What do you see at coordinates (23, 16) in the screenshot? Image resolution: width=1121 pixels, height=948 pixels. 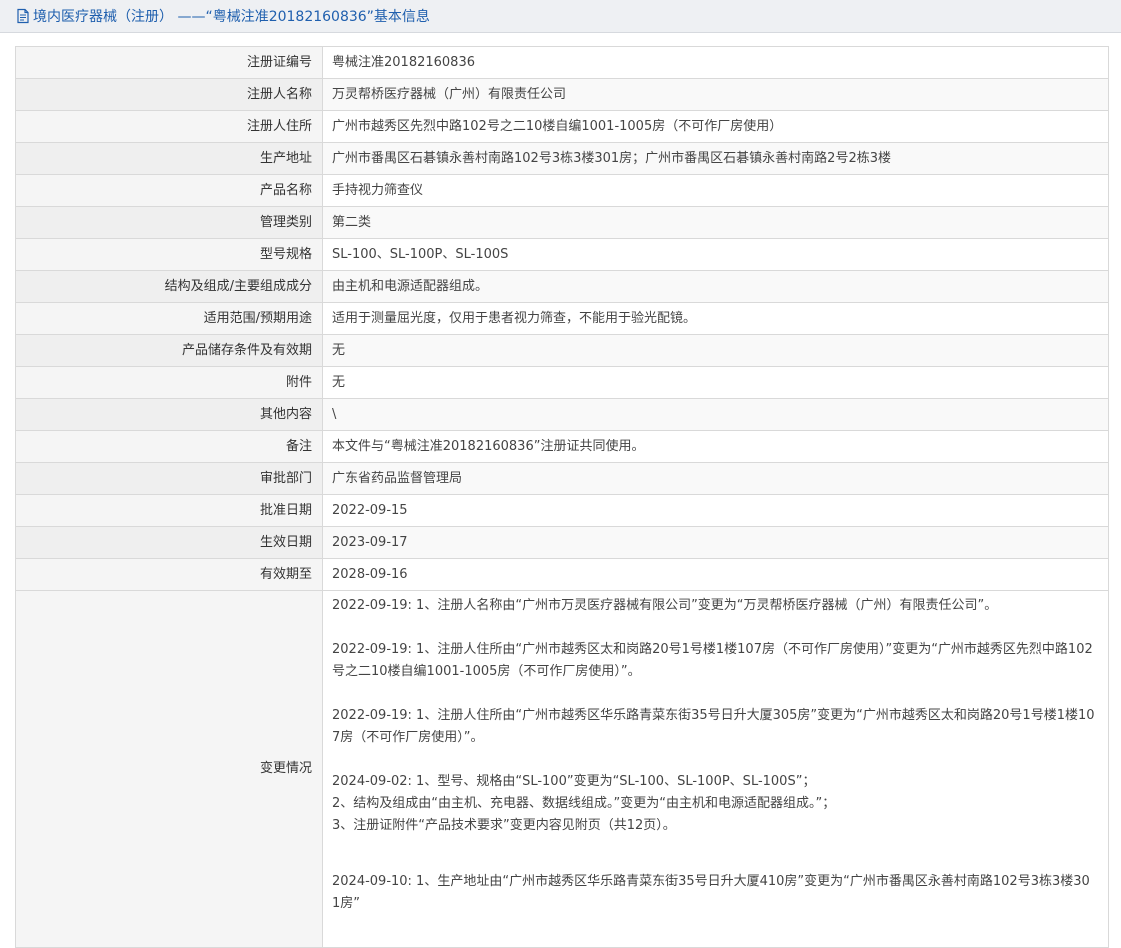 I see `document-icon` at bounding box center [23, 16].